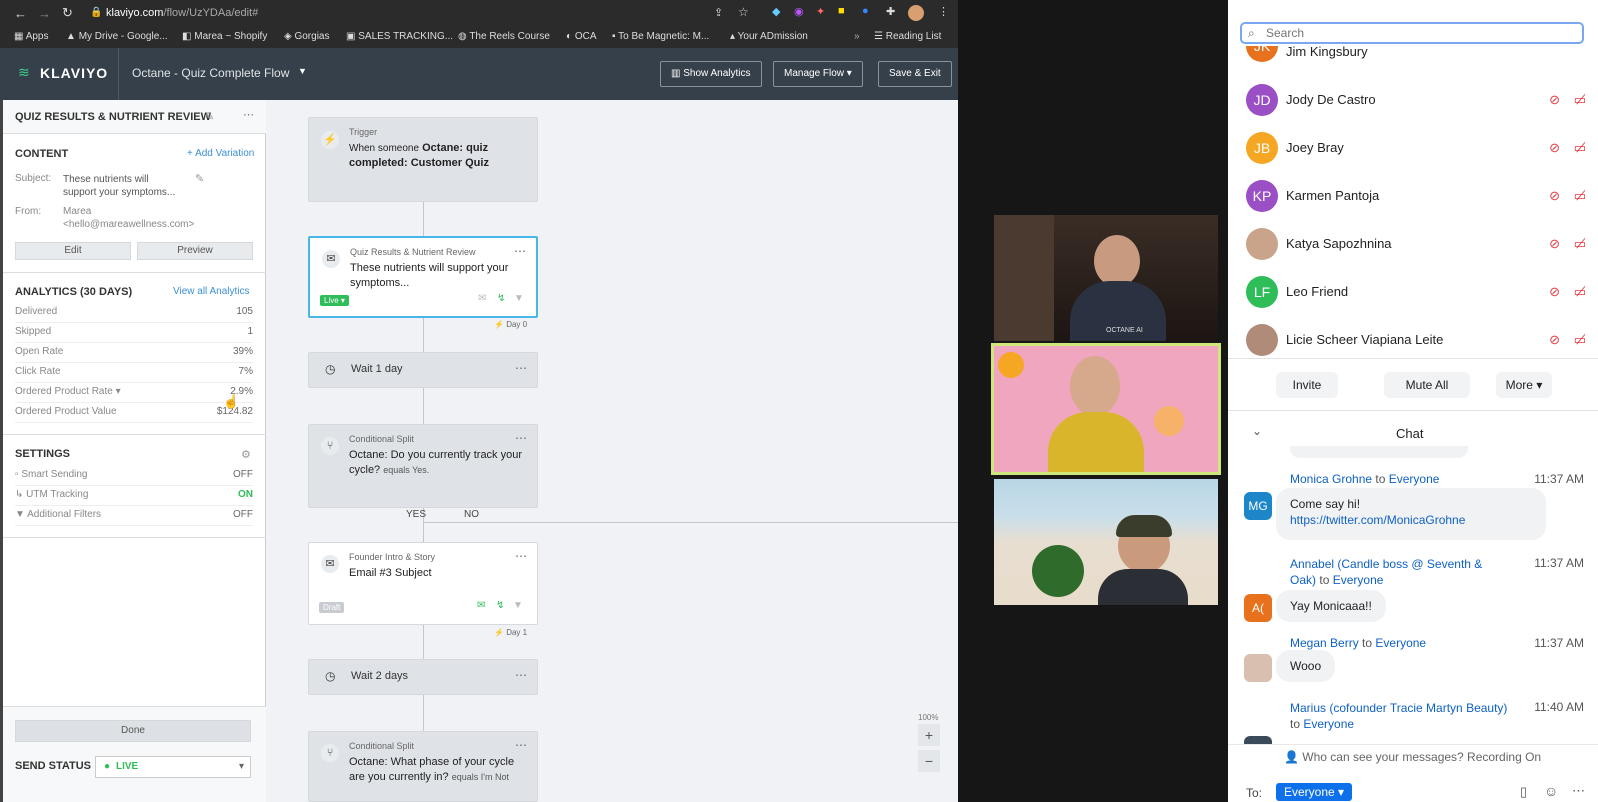 This screenshot has width=1598, height=802. I want to click on participant-name: Jim Kingsbury, so click(1327, 51).